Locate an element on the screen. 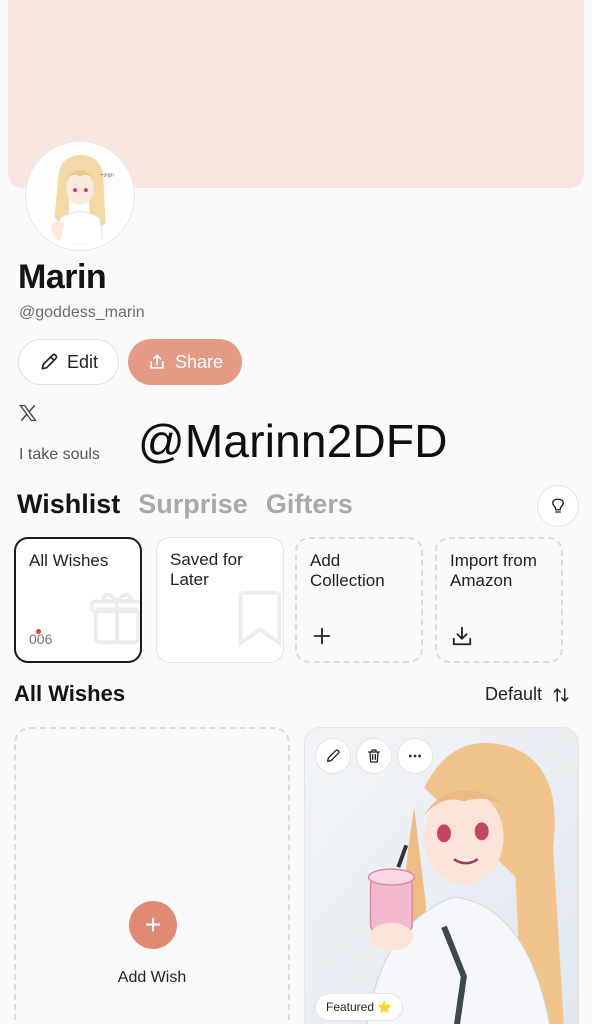 This screenshot has width=592, height=1024. delete-wish-button is located at coordinates (374, 756).